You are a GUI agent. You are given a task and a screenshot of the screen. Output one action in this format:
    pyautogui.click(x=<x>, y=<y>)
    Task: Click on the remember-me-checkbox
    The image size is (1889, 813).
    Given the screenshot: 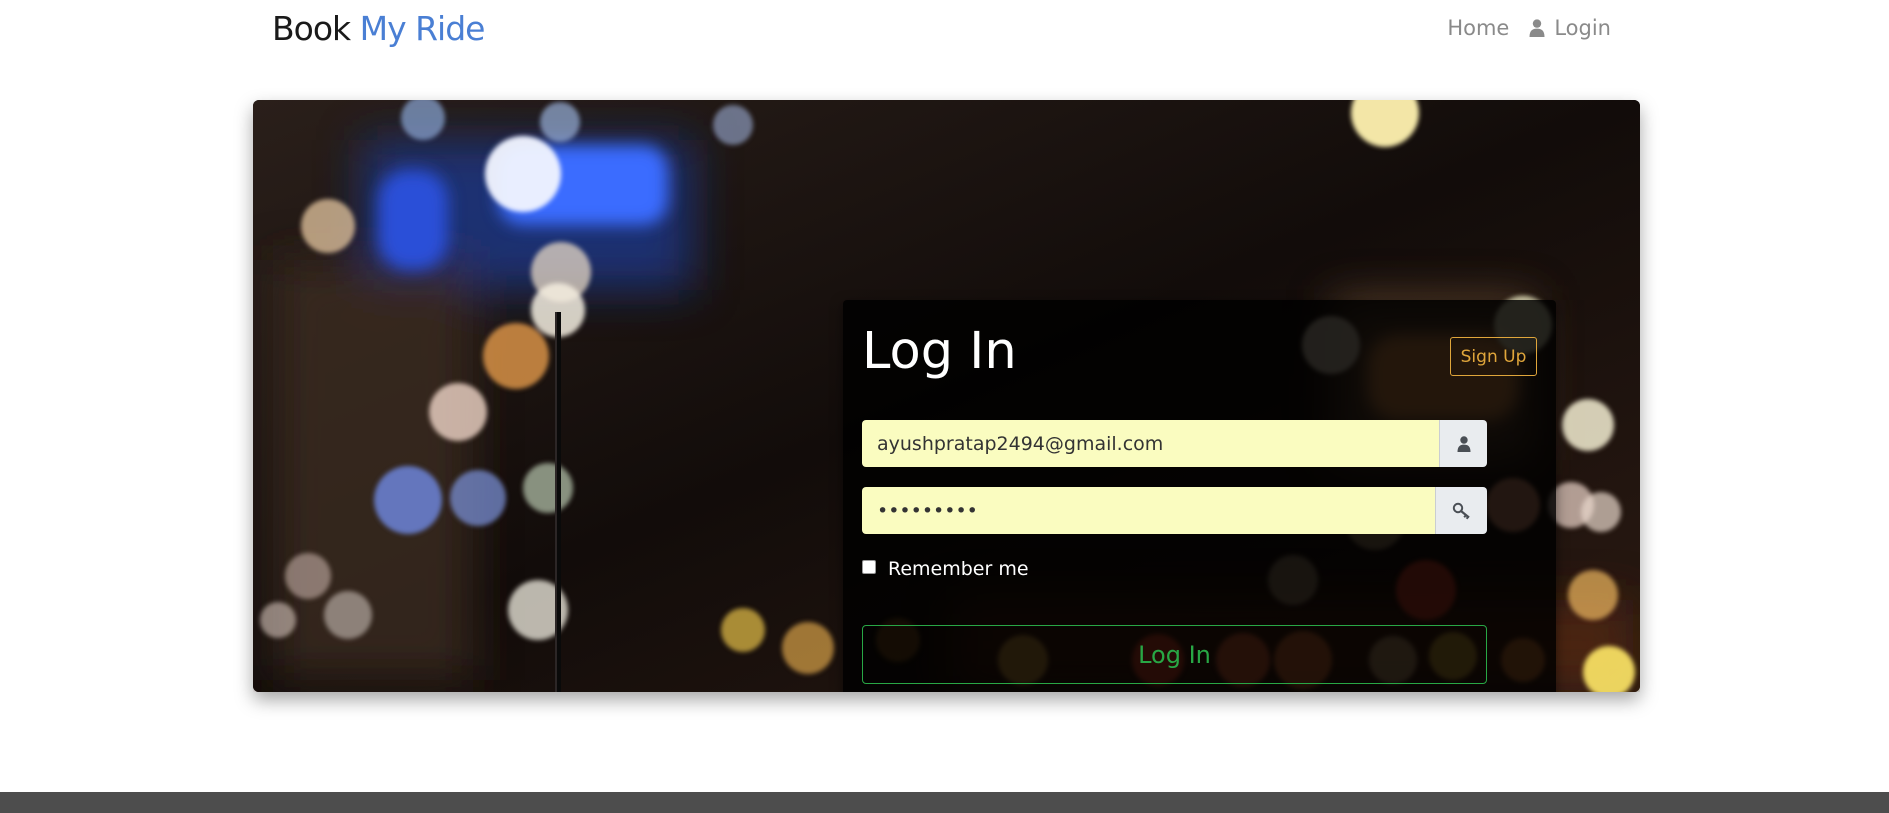 What is the action you would take?
    pyautogui.click(x=869, y=567)
    